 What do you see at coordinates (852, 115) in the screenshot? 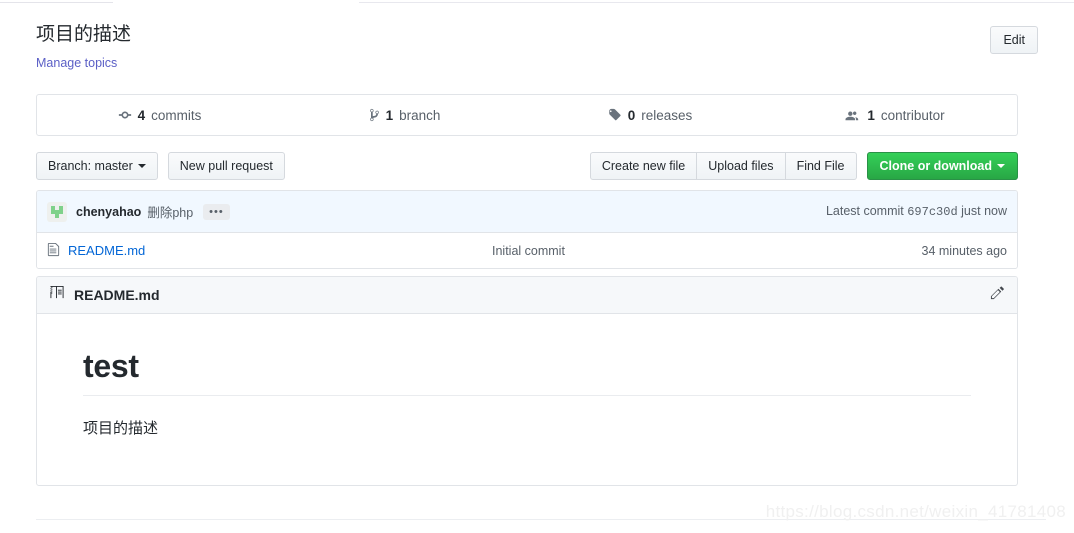
I see `people-icon` at bounding box center [852, 115].